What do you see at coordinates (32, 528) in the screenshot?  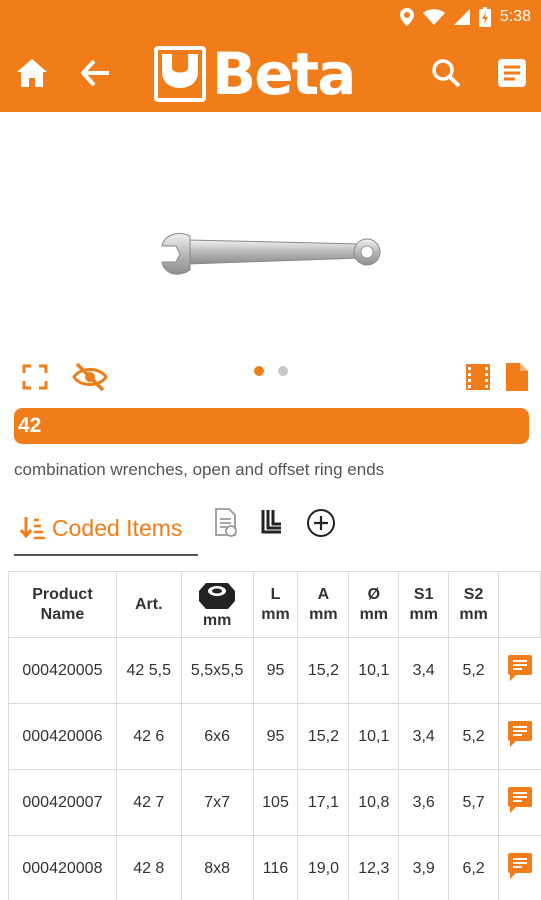 I see `sort-down-icon` at bounding box center [32, 528].